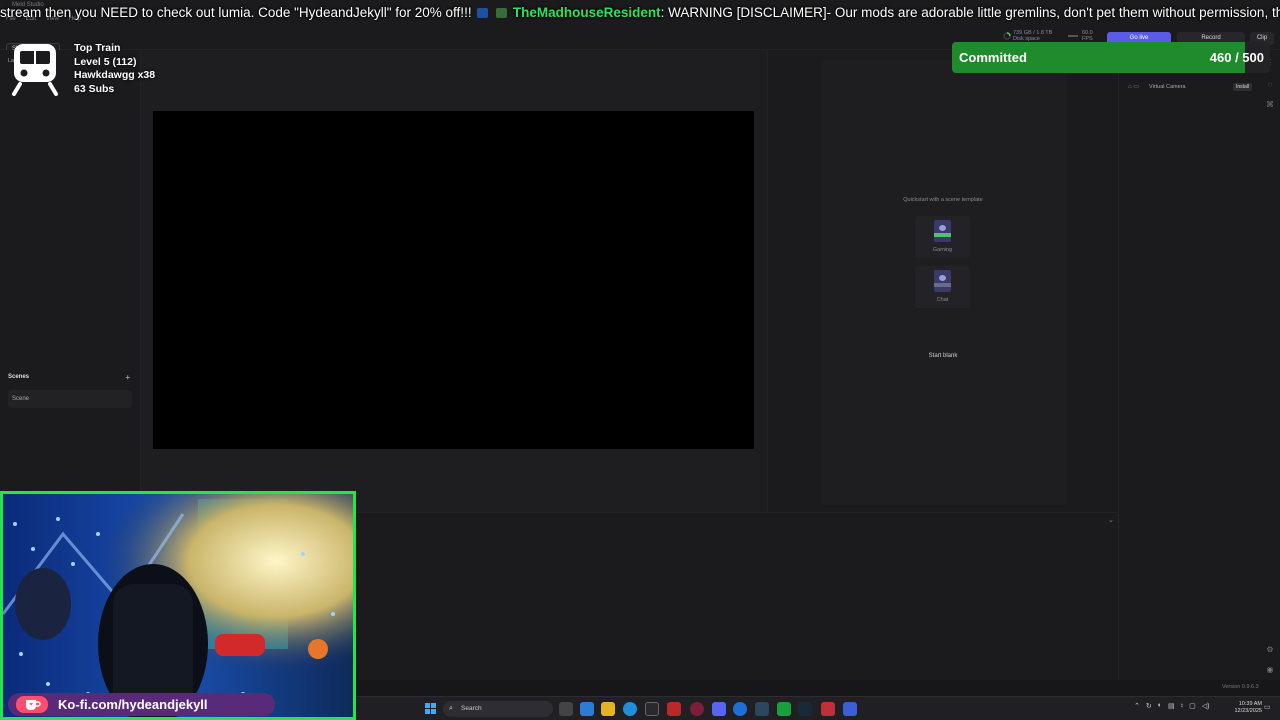  I want to click on discord-icon, so click(719, 709).